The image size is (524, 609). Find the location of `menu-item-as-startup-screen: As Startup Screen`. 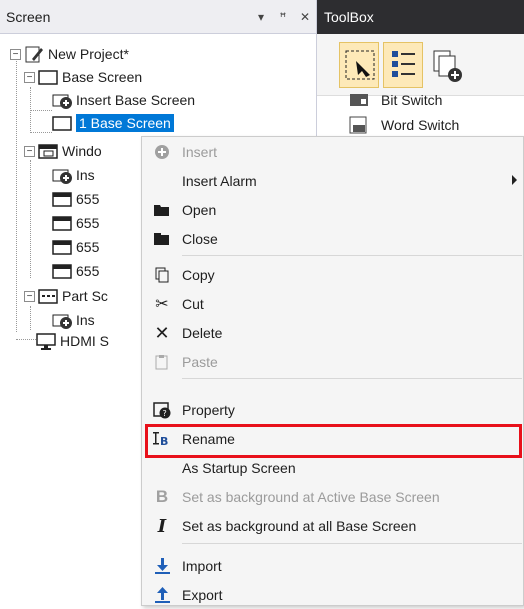

menu-item-as-startup-screen: As Startup Screen is located at coordinates (332, 468).